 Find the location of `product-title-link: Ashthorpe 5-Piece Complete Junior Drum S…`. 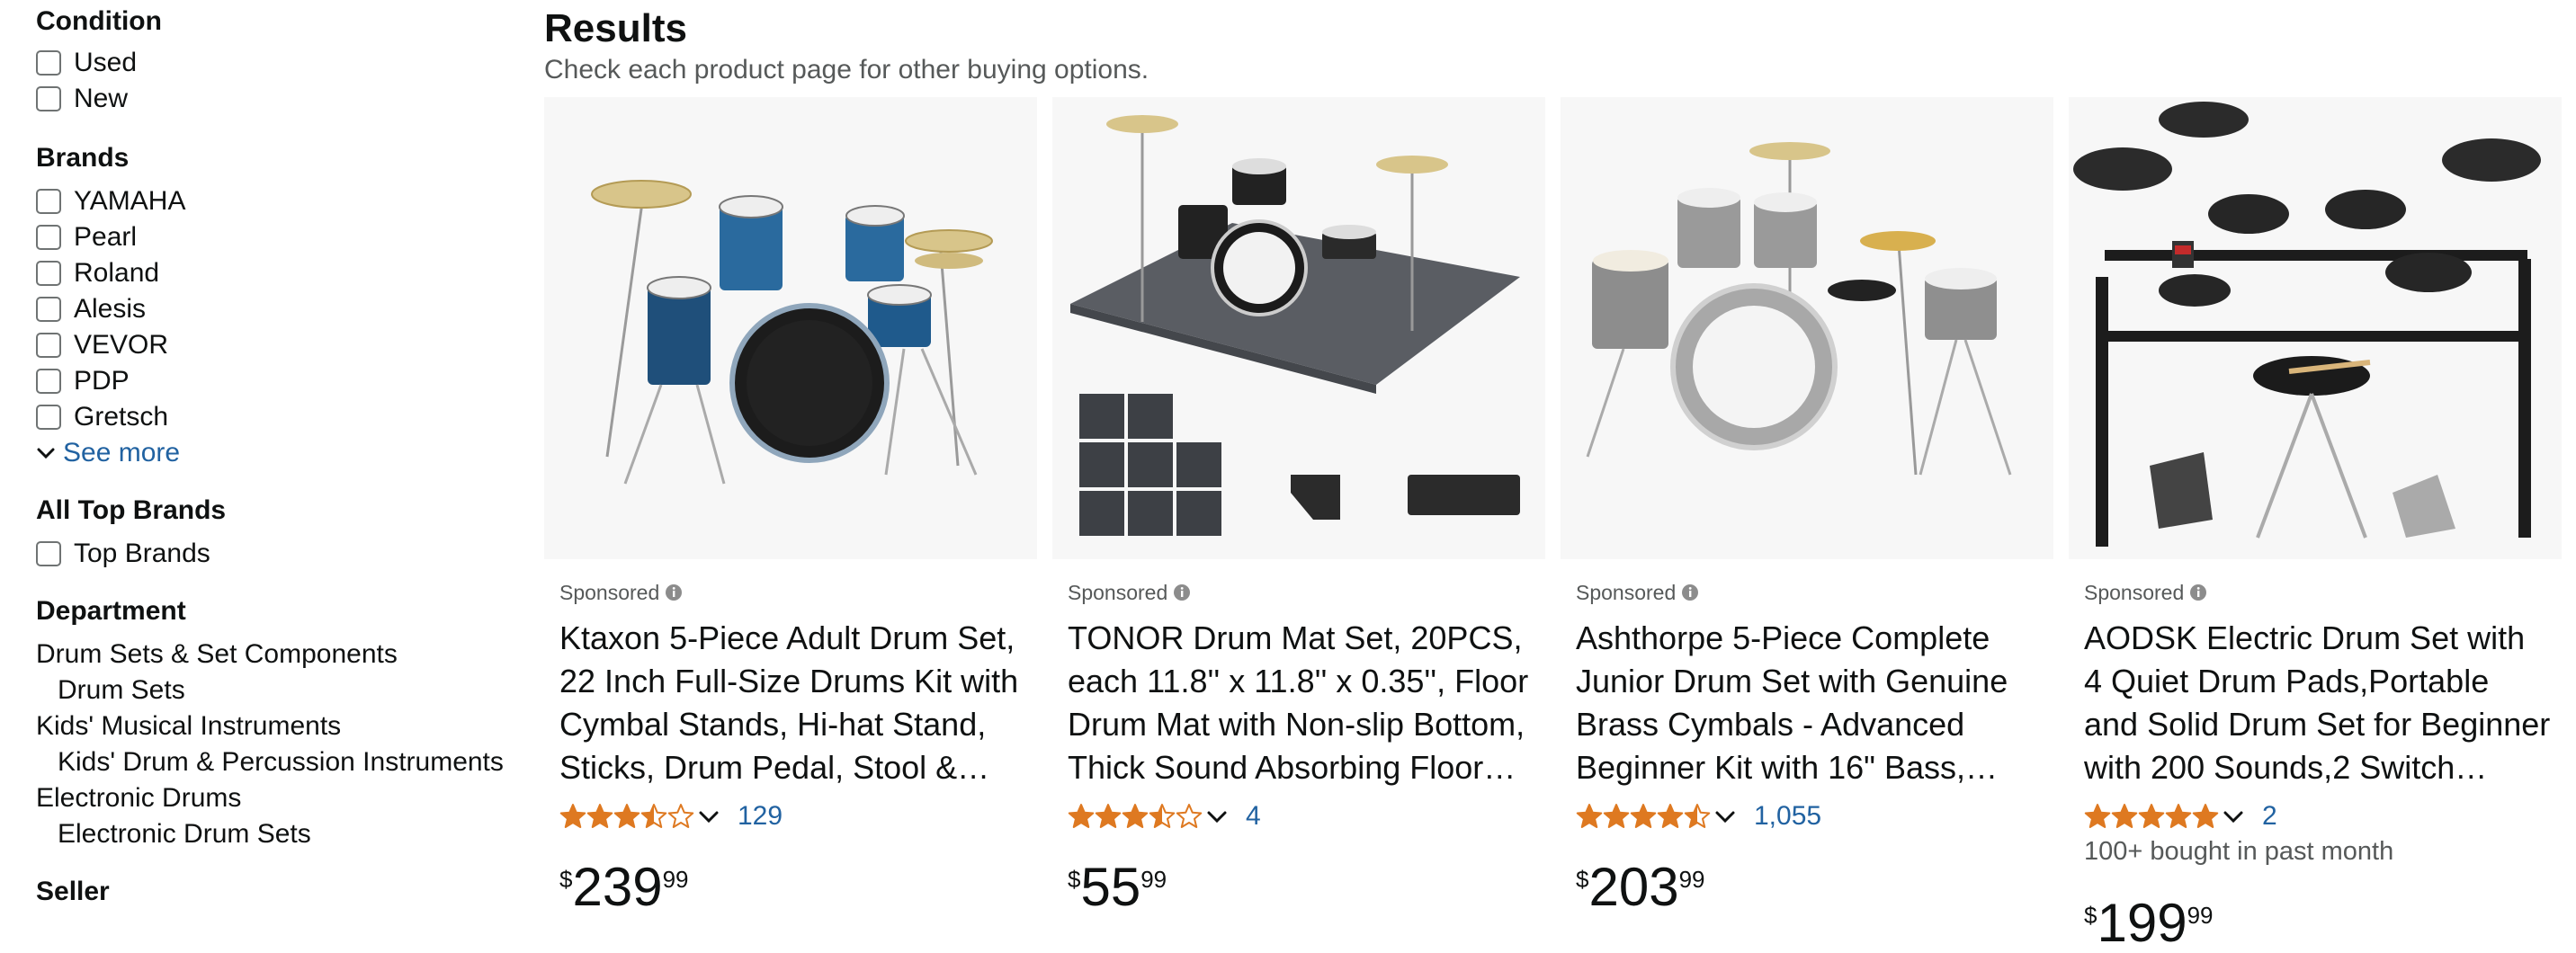

product-title-link: Ashthorpe 5-Piece Complete Junior Drum S… is located at coordinates (1810, 703).